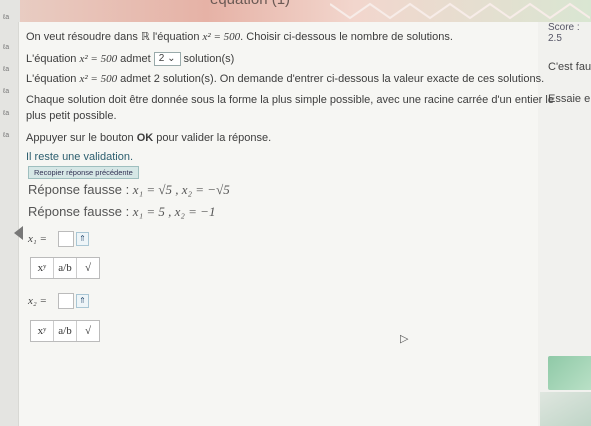 This screenshot has width=591, height=426. I want to click on x2-label: x₂ =, so click(37, 301).